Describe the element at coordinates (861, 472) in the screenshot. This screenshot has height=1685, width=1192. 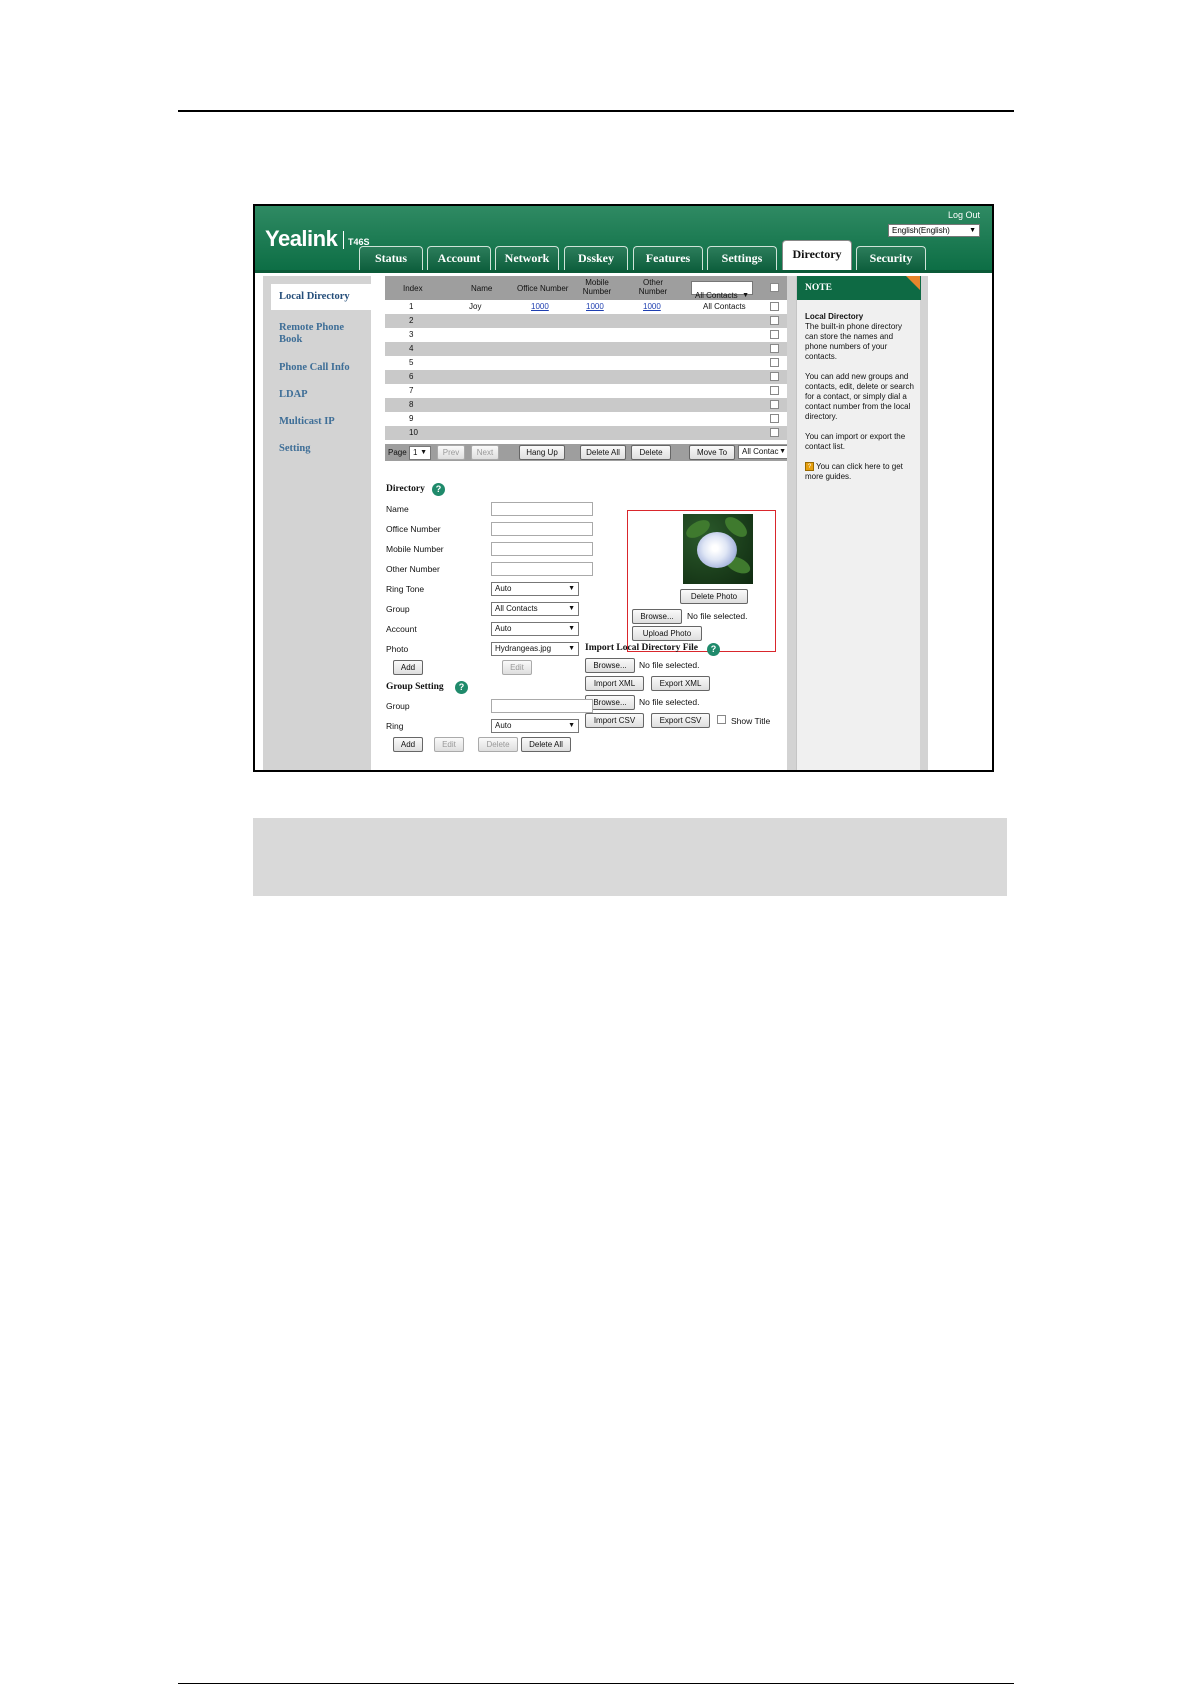
I see `guides-link: ? You can click here to get more guides.` at that location.